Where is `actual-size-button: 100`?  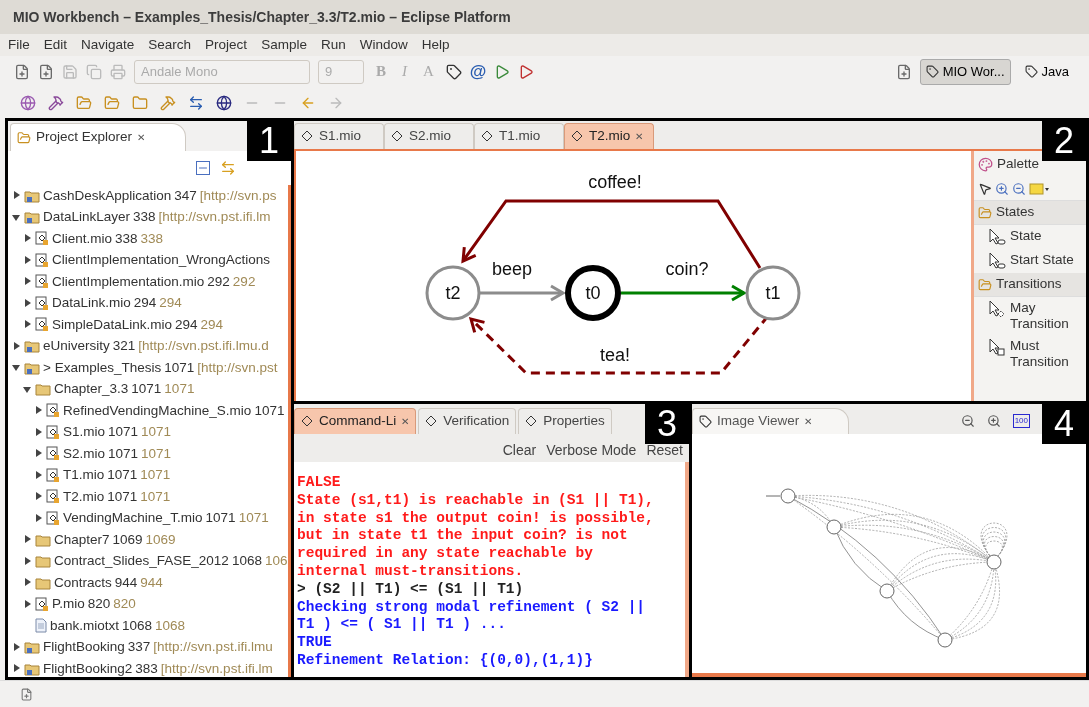
actual-size-button: 100 is located at coordinates (1021, 421).